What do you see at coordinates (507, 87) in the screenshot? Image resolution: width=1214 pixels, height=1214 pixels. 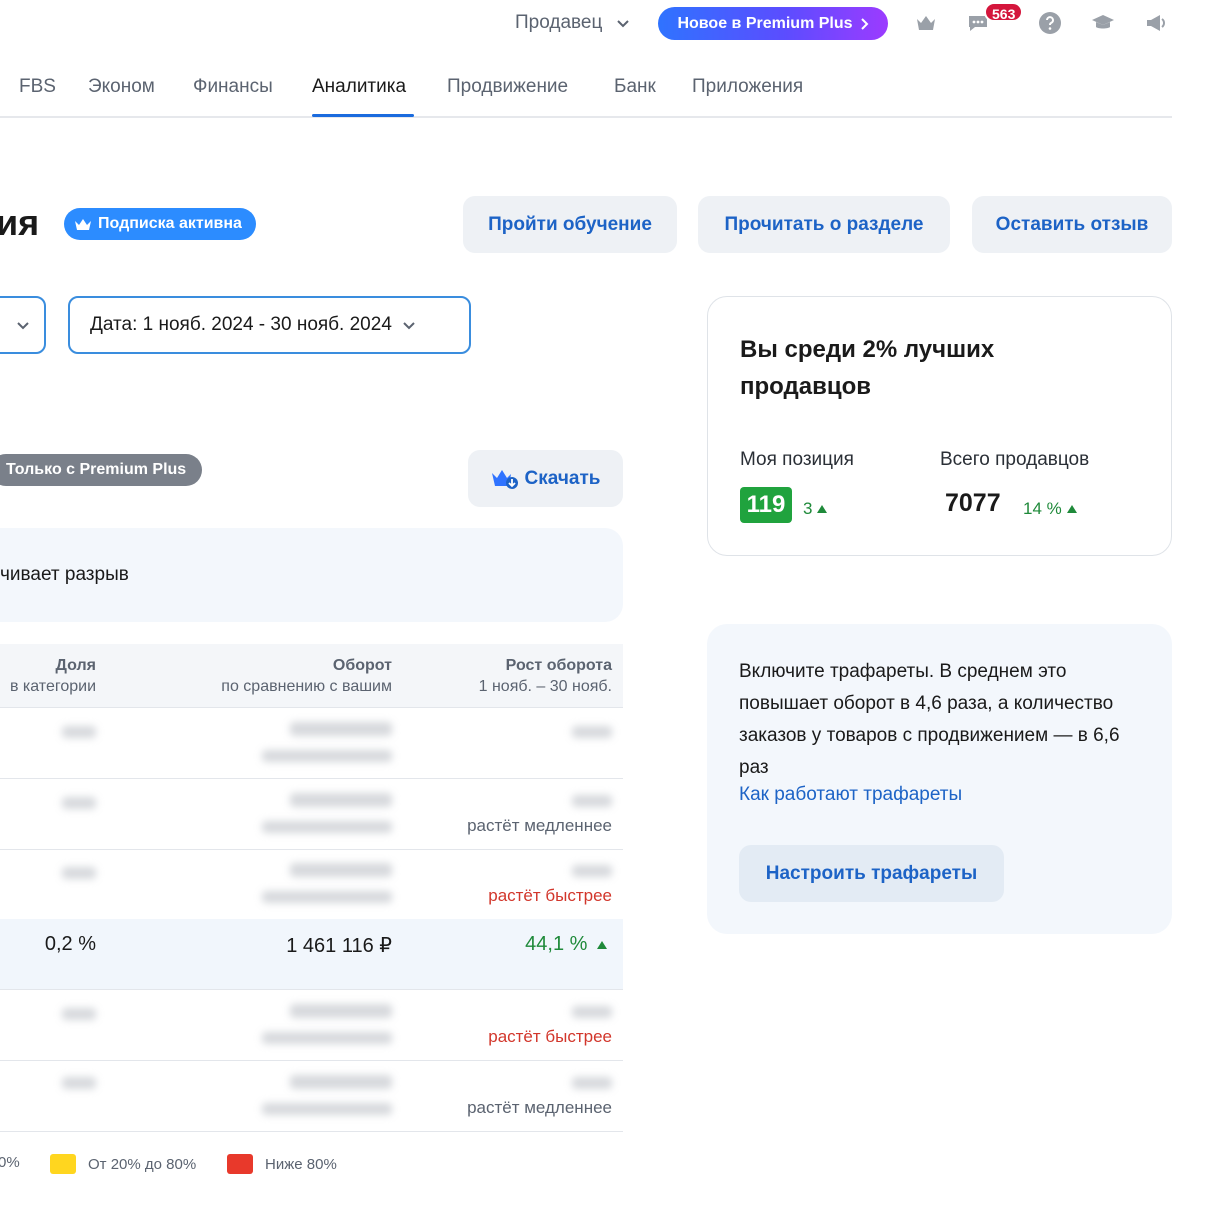 I see `nav-item-promotion: Продвижение` at bounding box center [507, 87].